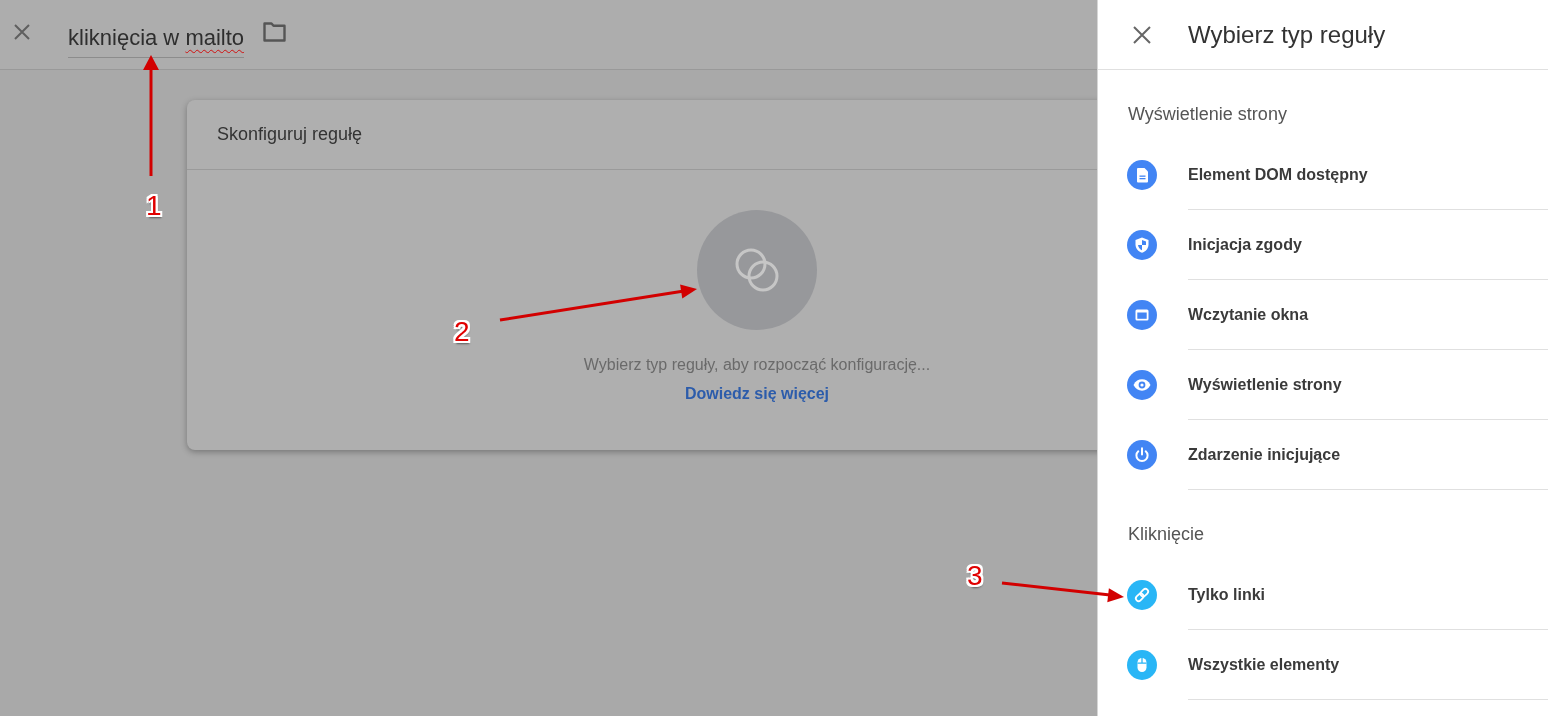 This screenshot has height=716, width=1548. I want to click on folder-icon, so click(275, 31).